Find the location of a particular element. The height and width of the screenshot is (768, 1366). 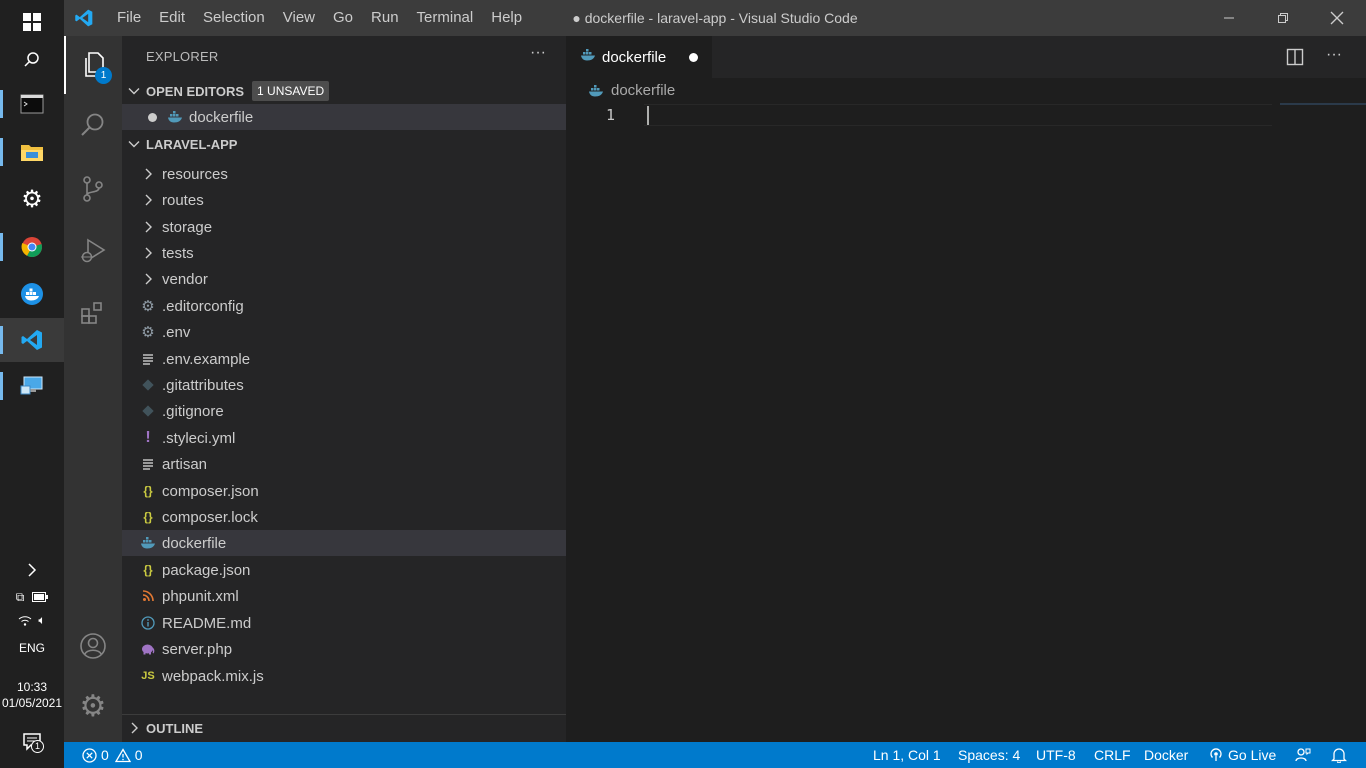

close-window-button is located at coordinates (1337, 18).